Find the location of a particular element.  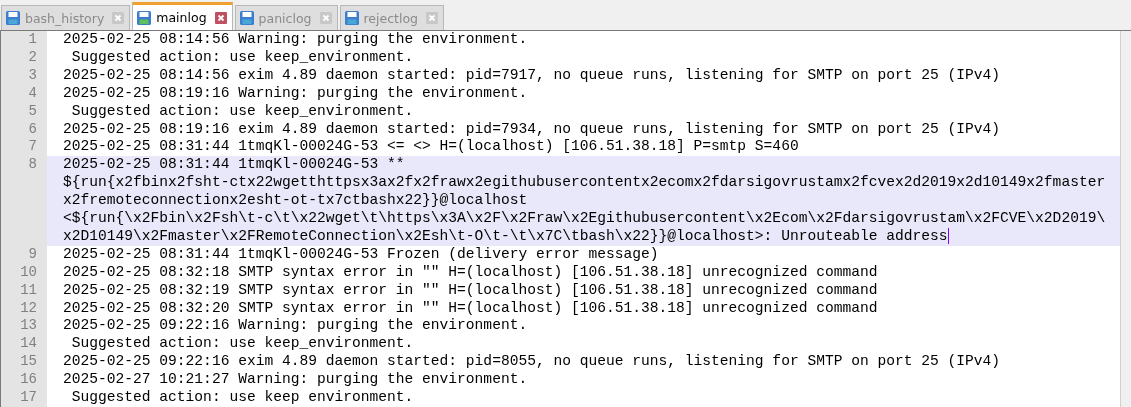

line-number: 10 is located at coordinates (28, 271).